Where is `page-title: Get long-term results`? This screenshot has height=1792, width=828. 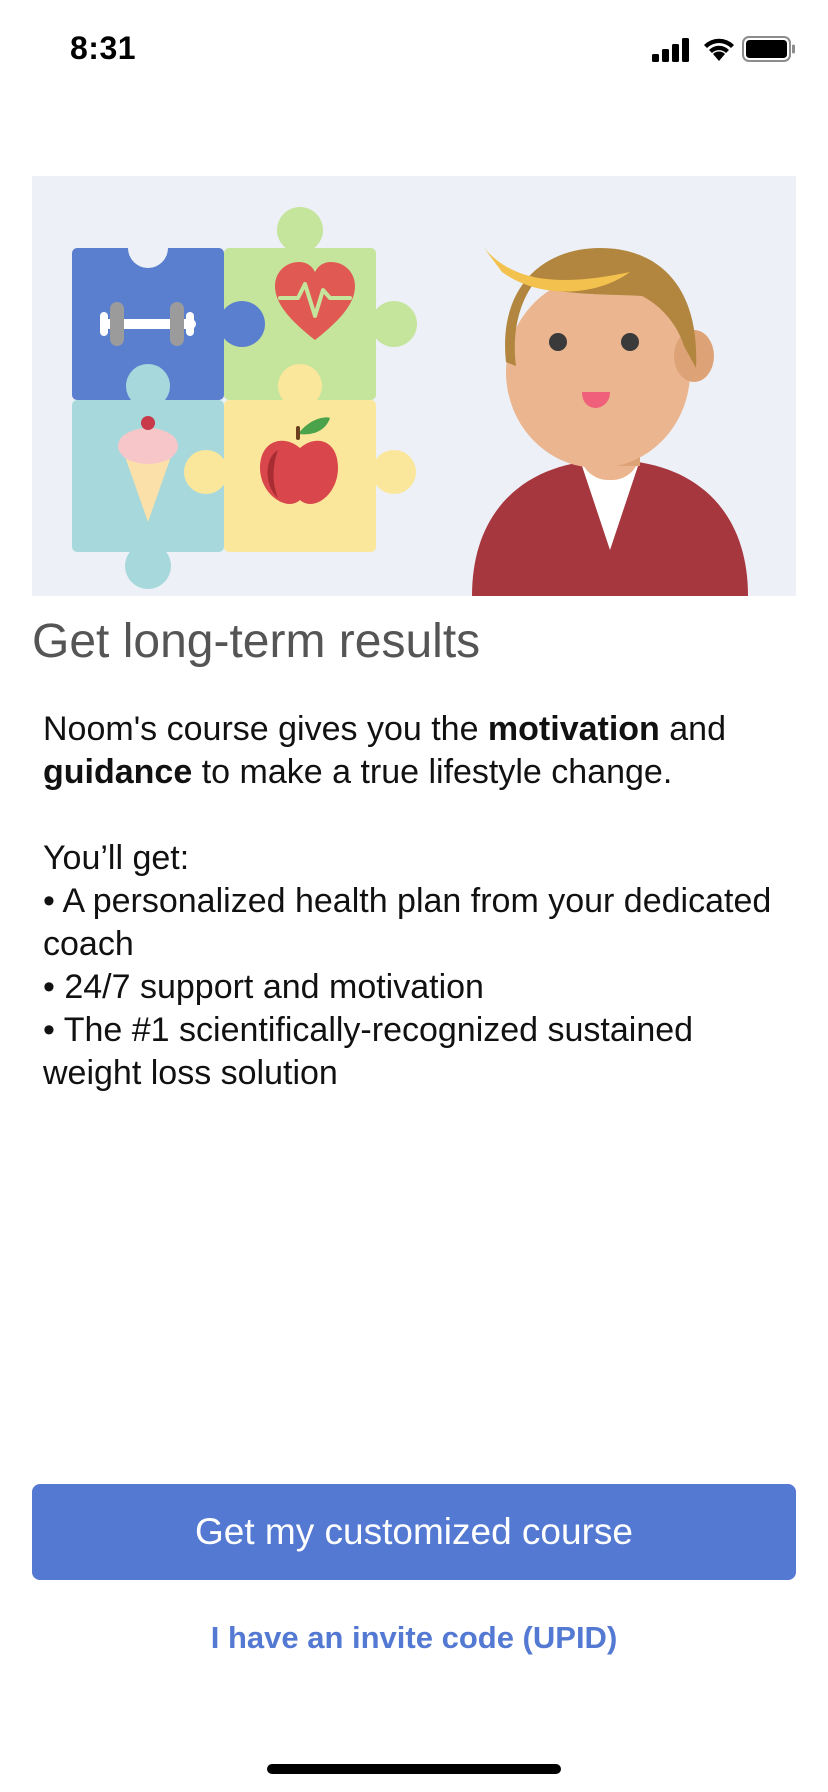 page-title: Get long-term results is located at coordinates (256, 641).